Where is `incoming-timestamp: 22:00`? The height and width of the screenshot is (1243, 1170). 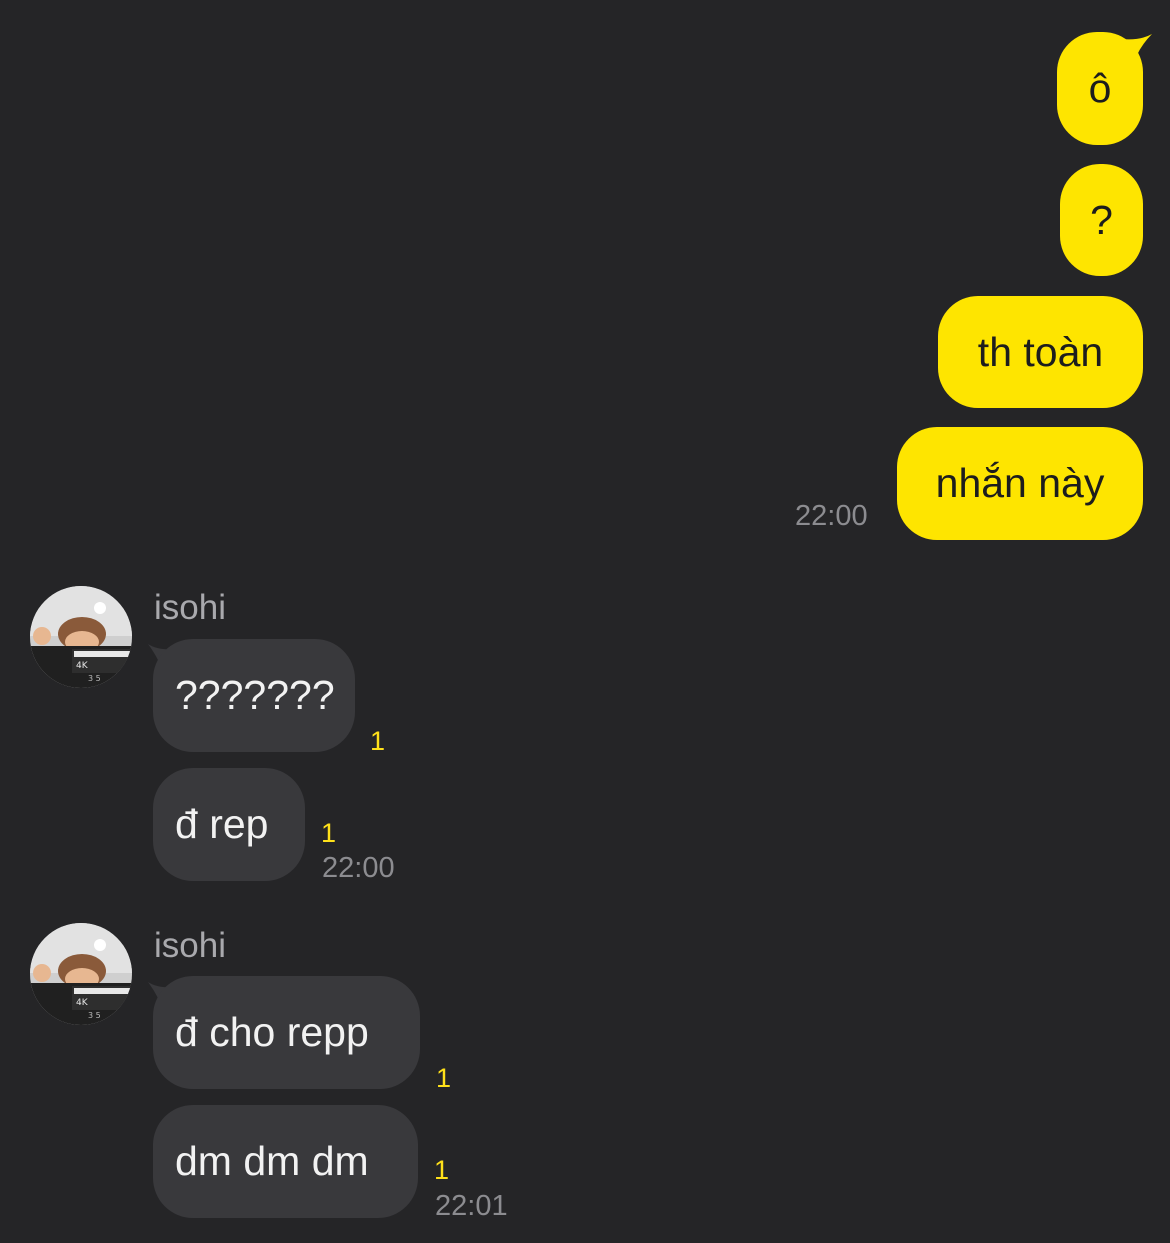 incoming-timestamp: 22:00 is located at coordinates (358, 868).